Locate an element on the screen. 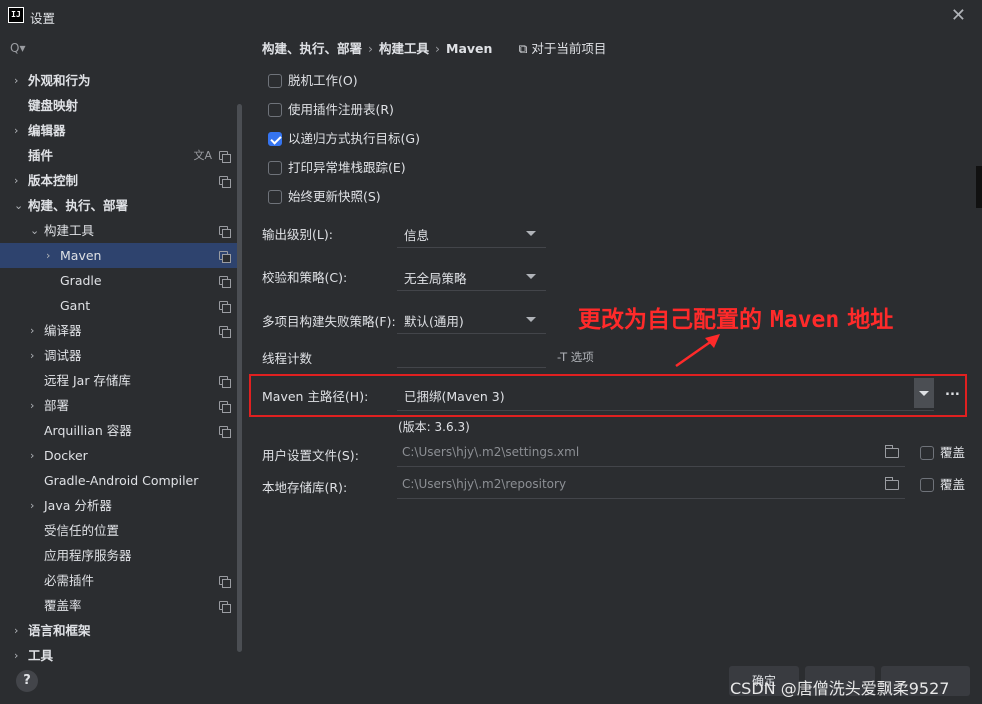 The image size is (982, 704). fail-policy-value: 默认(通用) is located at coordinates (434, 321).